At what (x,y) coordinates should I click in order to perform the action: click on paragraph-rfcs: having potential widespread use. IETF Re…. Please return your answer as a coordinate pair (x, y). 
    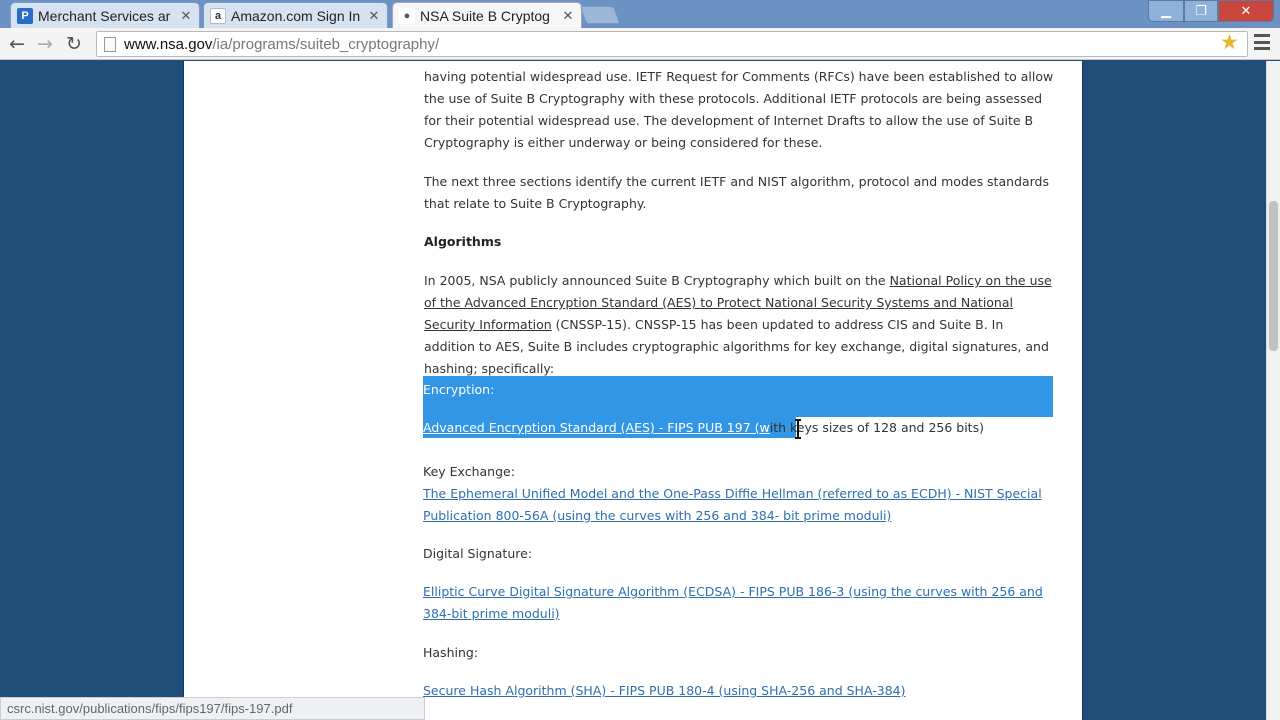
    Looking at the image, I should click on (739, 109).